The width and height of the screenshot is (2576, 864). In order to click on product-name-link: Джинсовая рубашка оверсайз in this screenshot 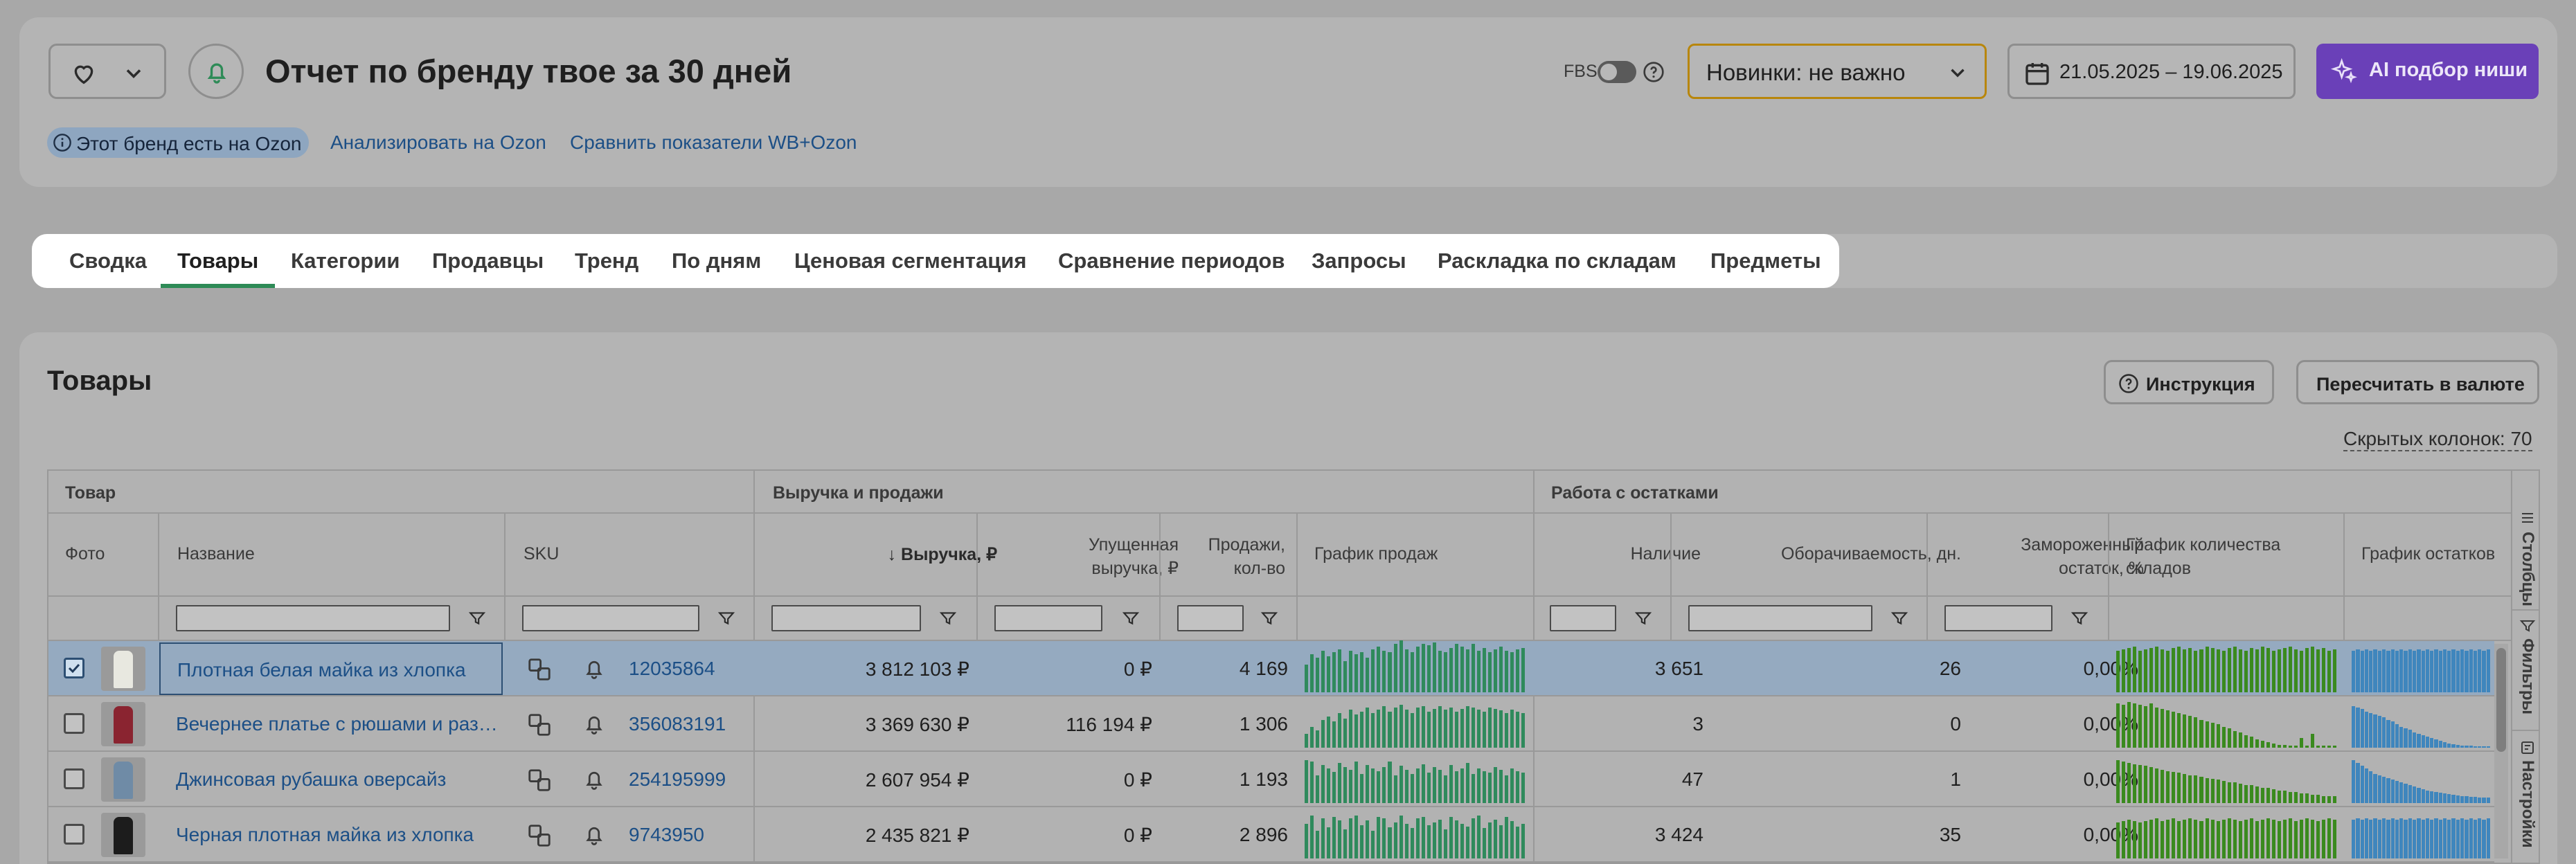, I will do `click(311, 779)`.